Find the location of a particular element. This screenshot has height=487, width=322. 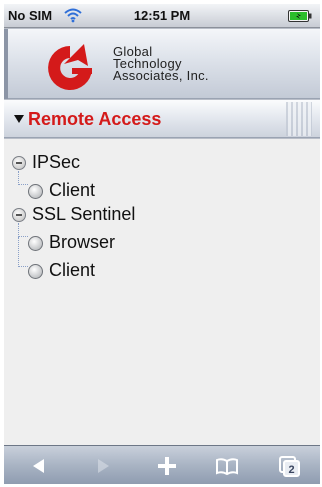

status-bar: No SIM 12:51 PM is located at coordinates (162, 16).